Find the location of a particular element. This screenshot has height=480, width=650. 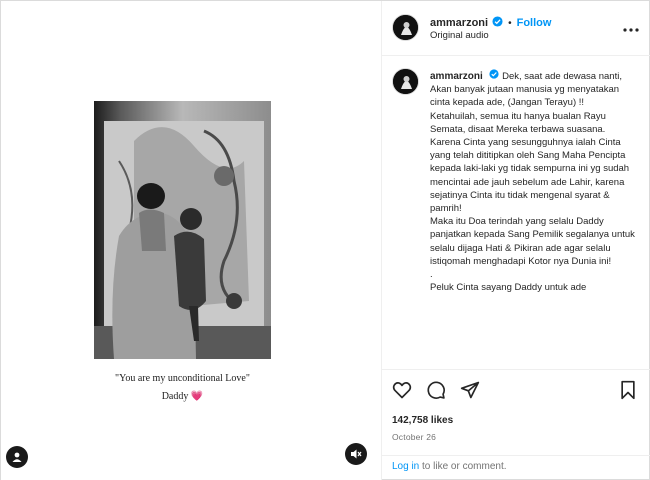

photo-caption-signature: Daddy 💗 is located at coordinates (182, 396).